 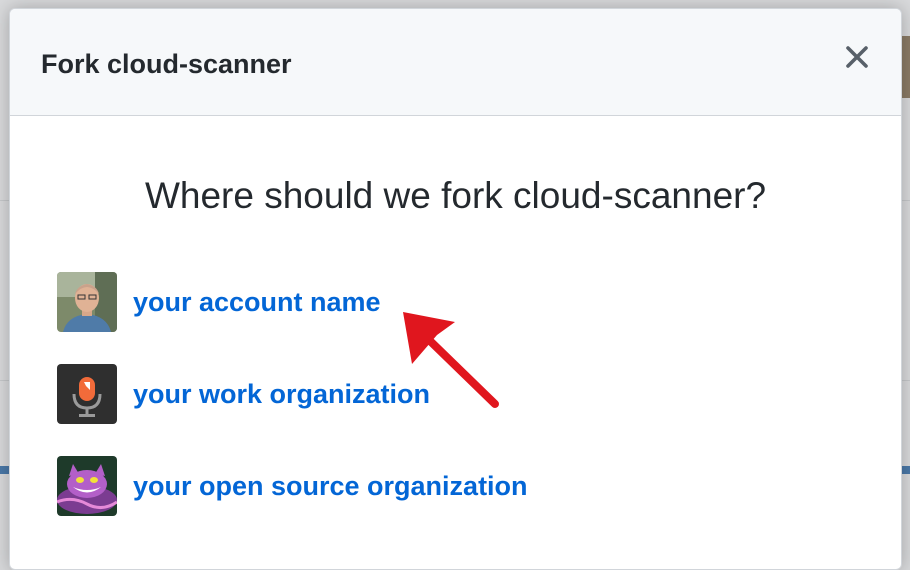 What do you see at coordinates (87, 394) in the screenshot?
I see `microphone-logo-avatar` at bounding box center [87, 394].